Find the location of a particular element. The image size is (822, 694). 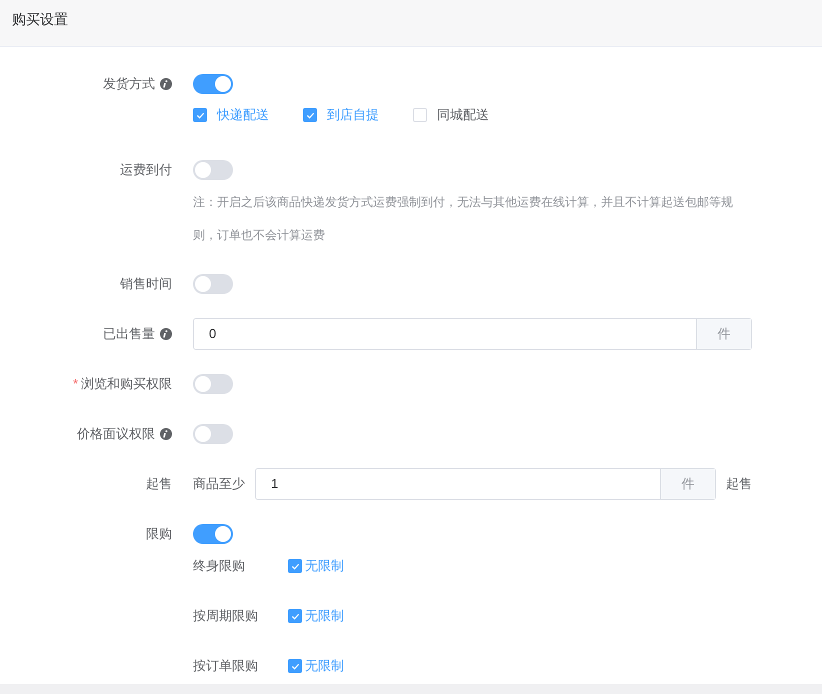

field-label: 运费到付 is located at coordinates (146, 170).